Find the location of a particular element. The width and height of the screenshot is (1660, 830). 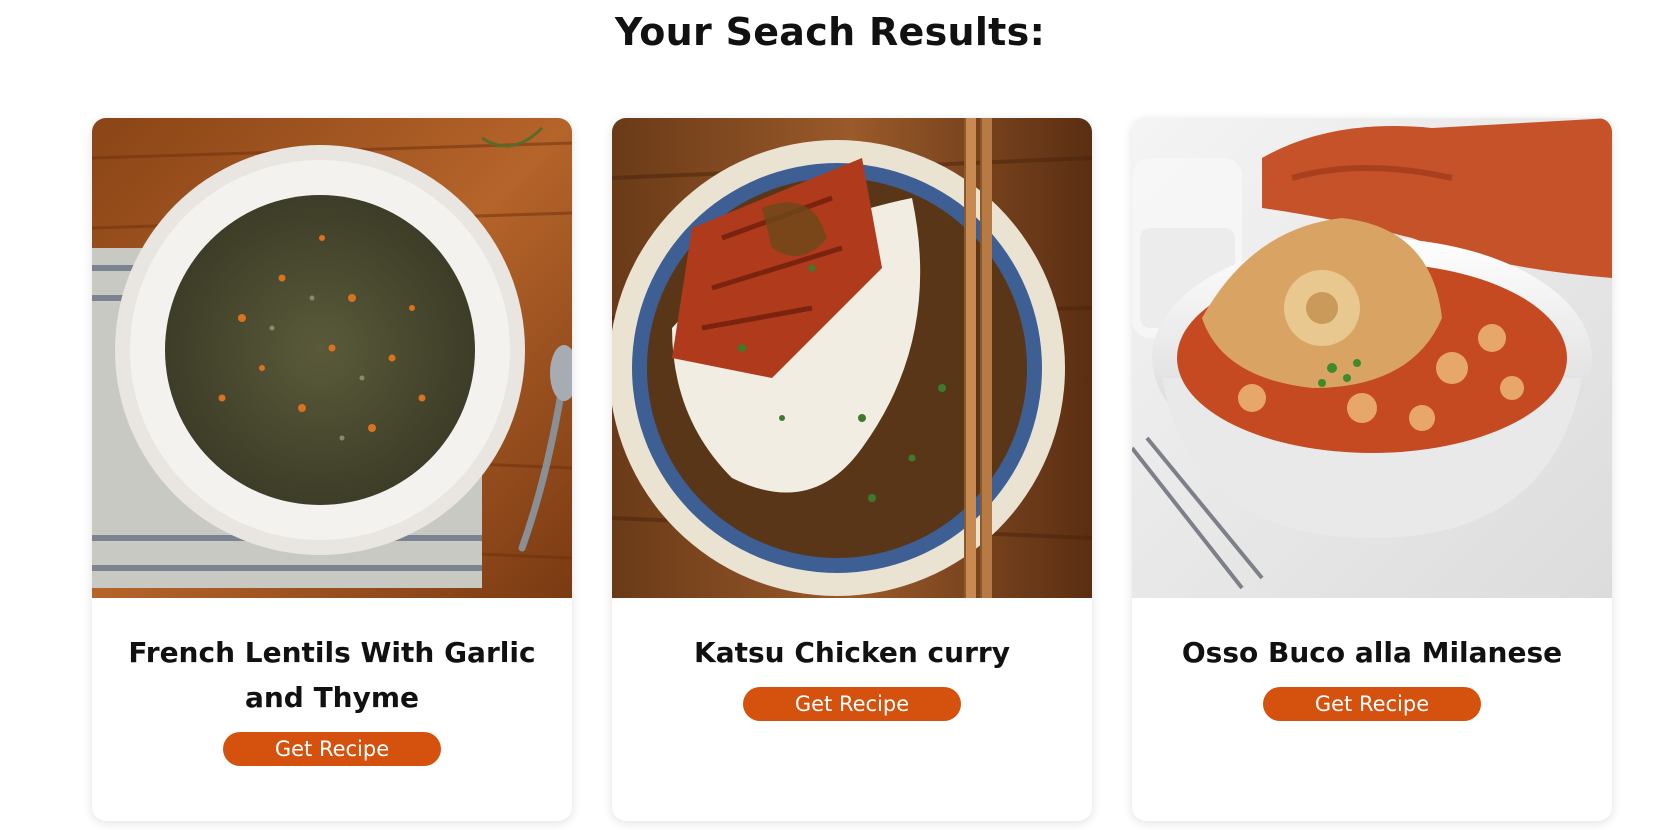

recipe-title: Osso Buco alla Milanese is located at coordinates (1372, 652).